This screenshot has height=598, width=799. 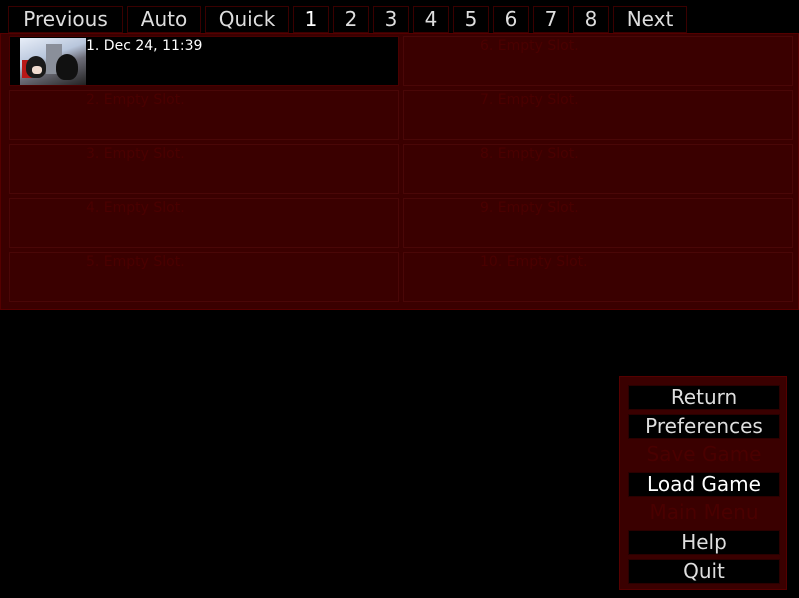 What do you see at coordinates (529, 46) in the screenshot?
I see `slot-label: 6. Empty Slot.` at bounding box center [529, 46].